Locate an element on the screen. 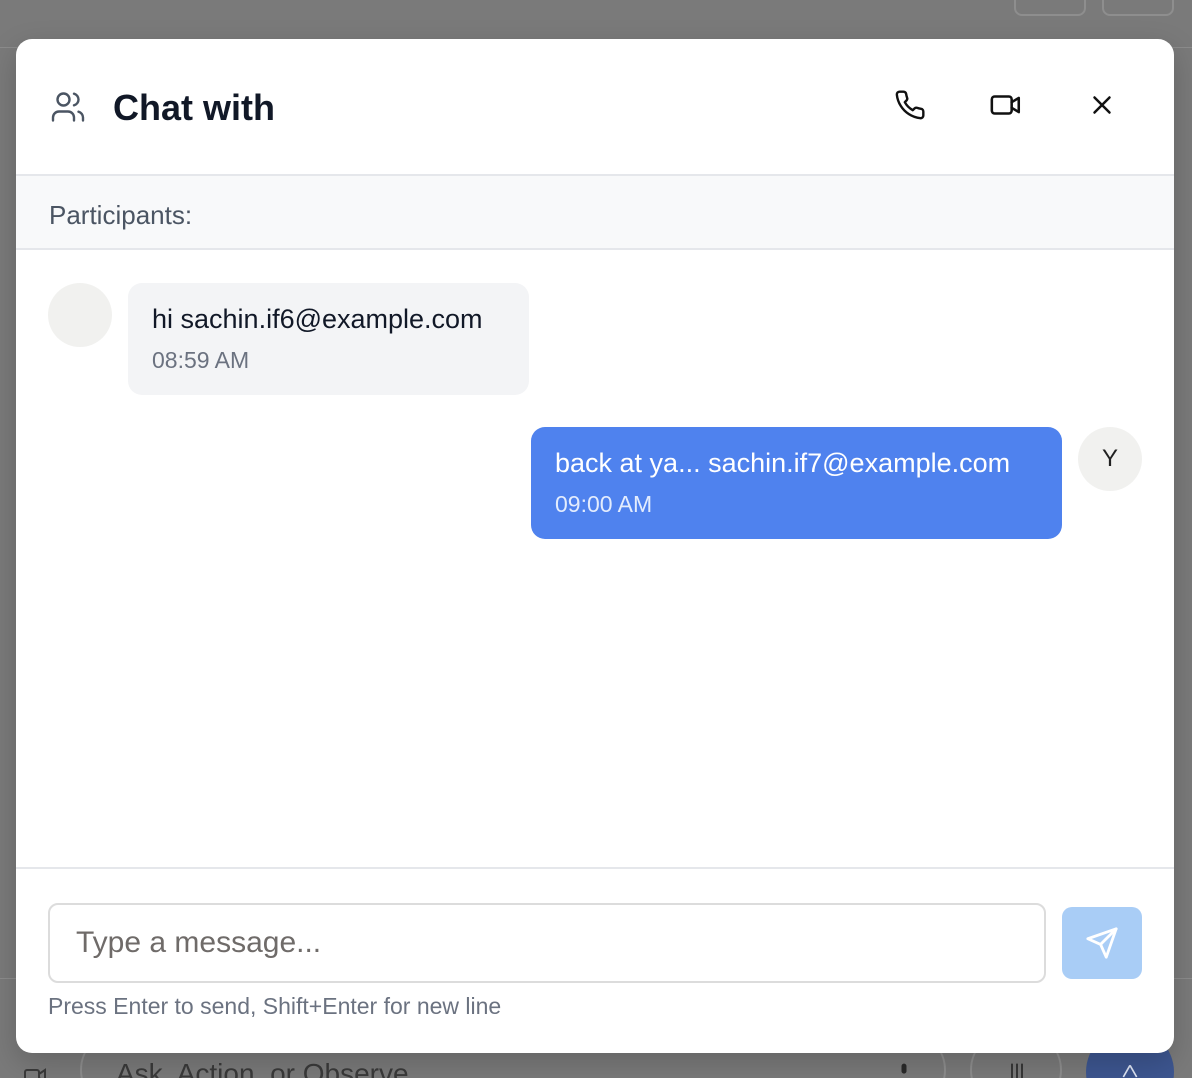 The height and width of the screenshot is (1078, 1192). voice-call-button is located at coordinates (910, 105).